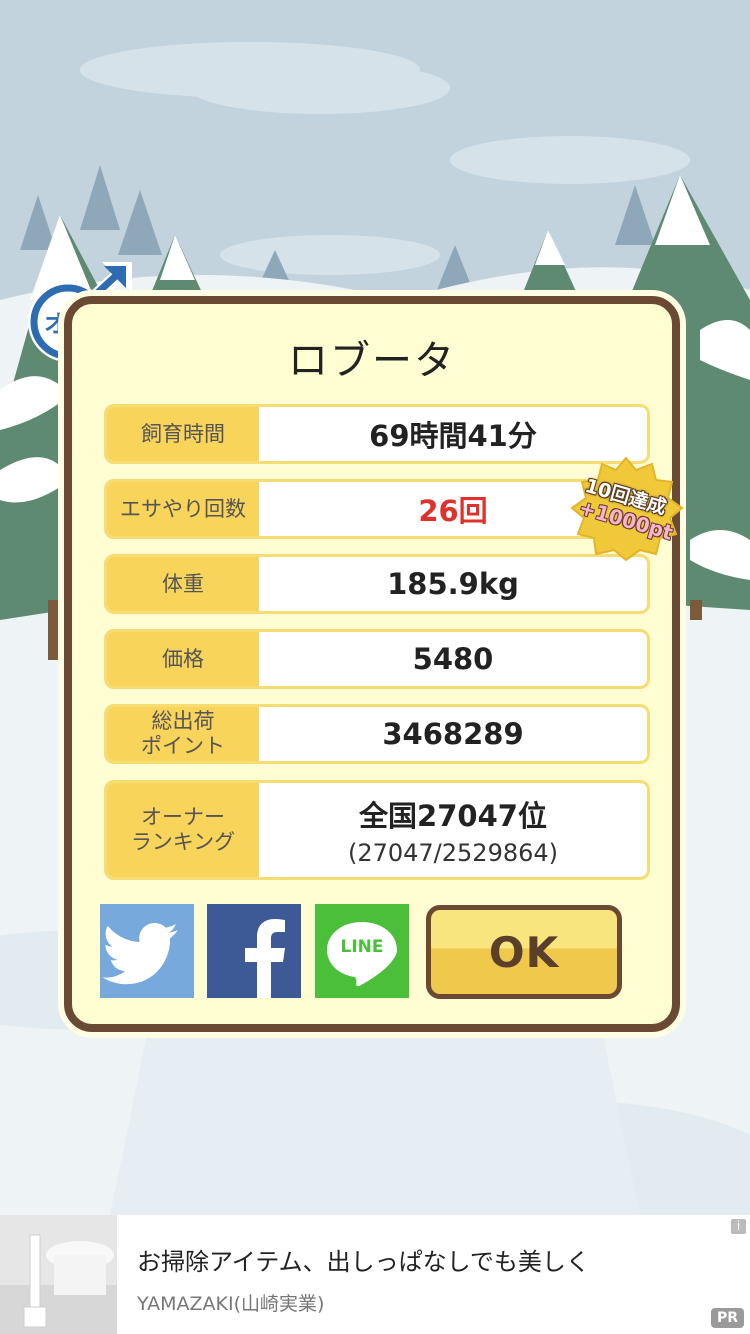 This screenshot has height=1334, width=750. I want to click on stat-label: エサやり回数, so click(183, 509).